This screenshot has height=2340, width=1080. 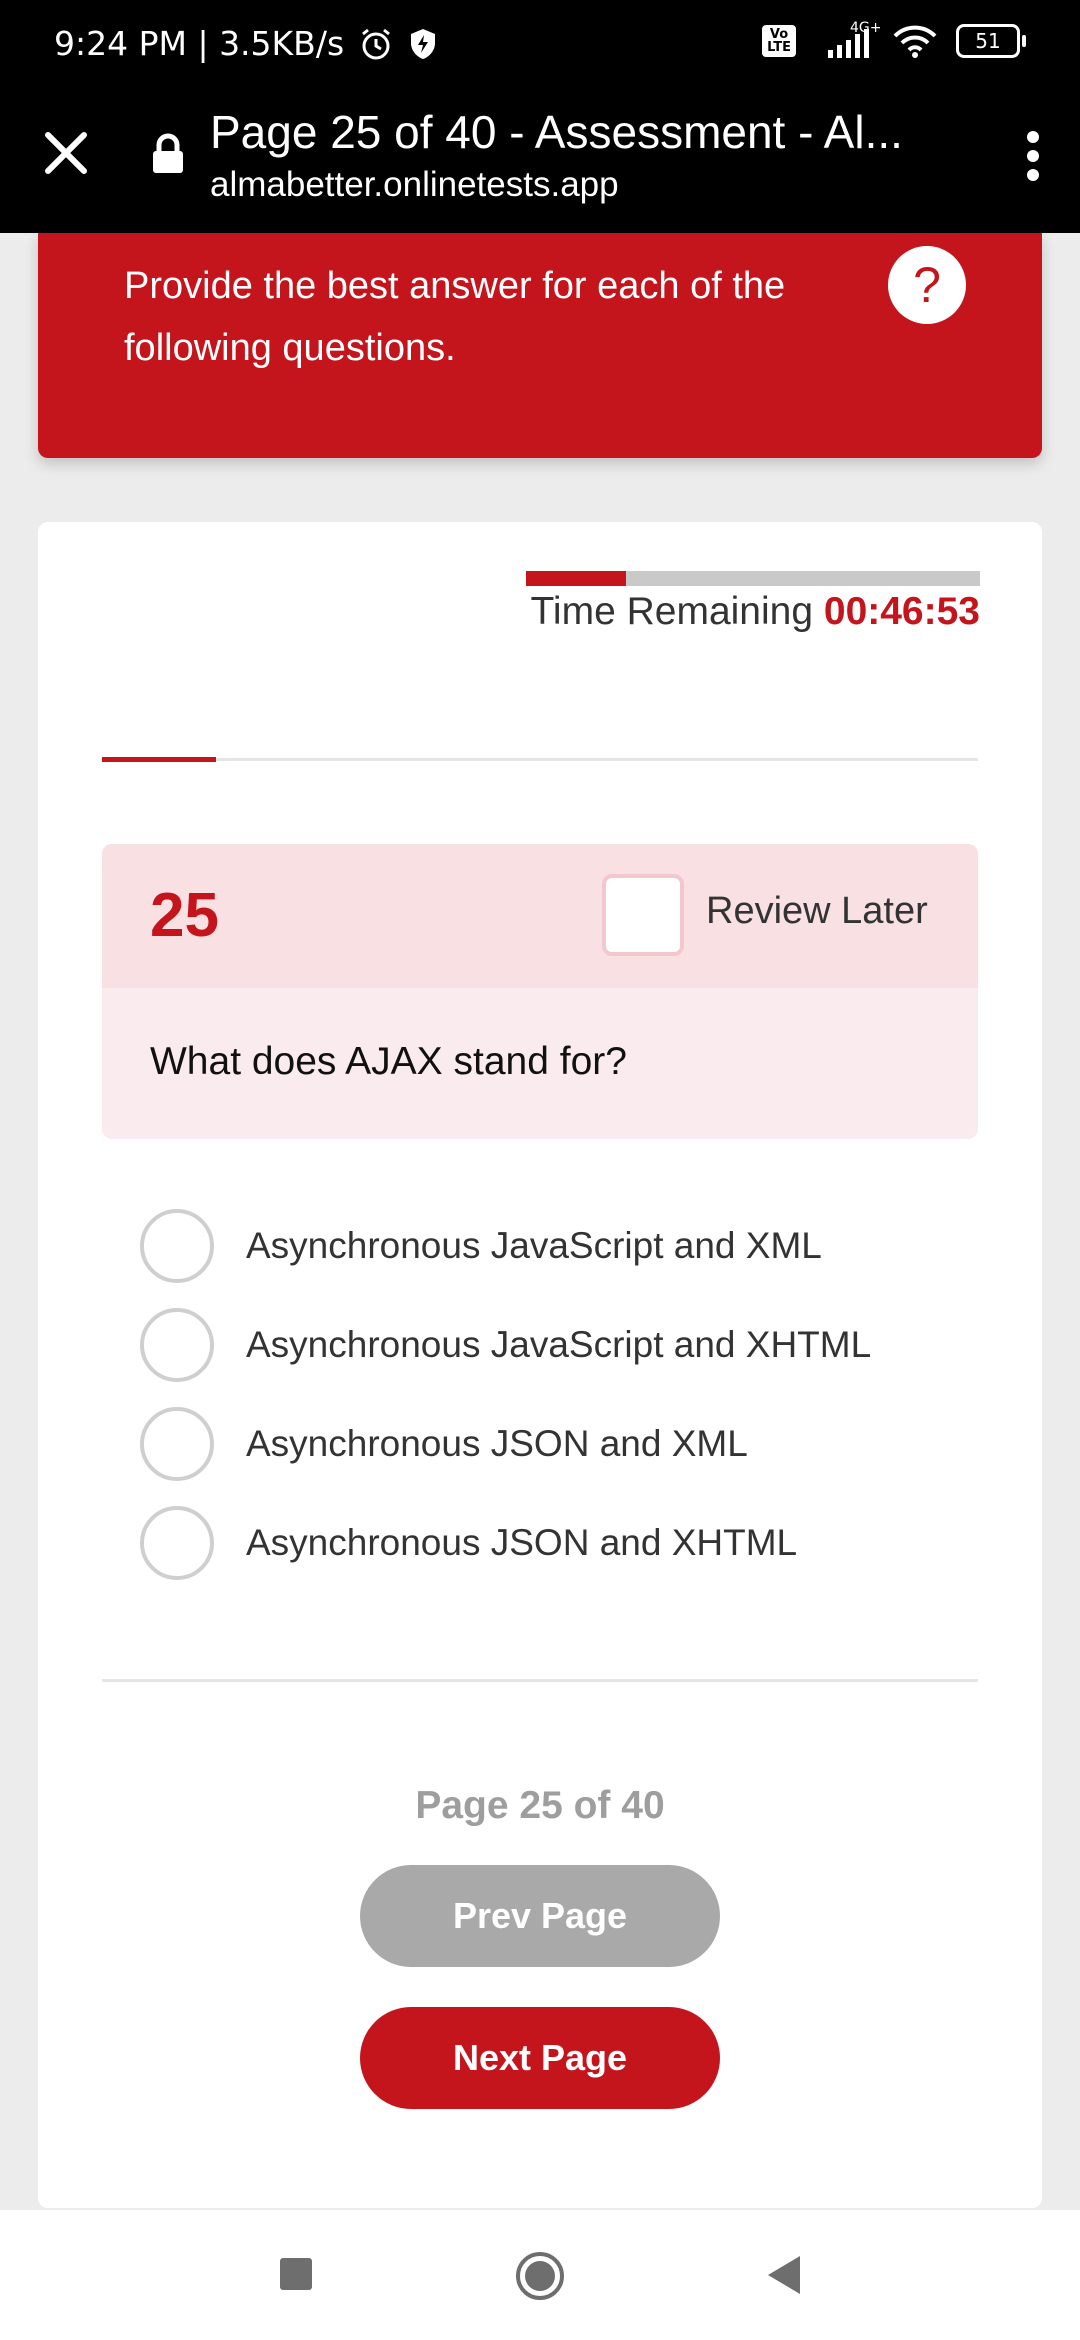 What do you see at coordinates (915, 41) in the screenshot?
I see `wifi-icon` at bounding box center [915, 41].